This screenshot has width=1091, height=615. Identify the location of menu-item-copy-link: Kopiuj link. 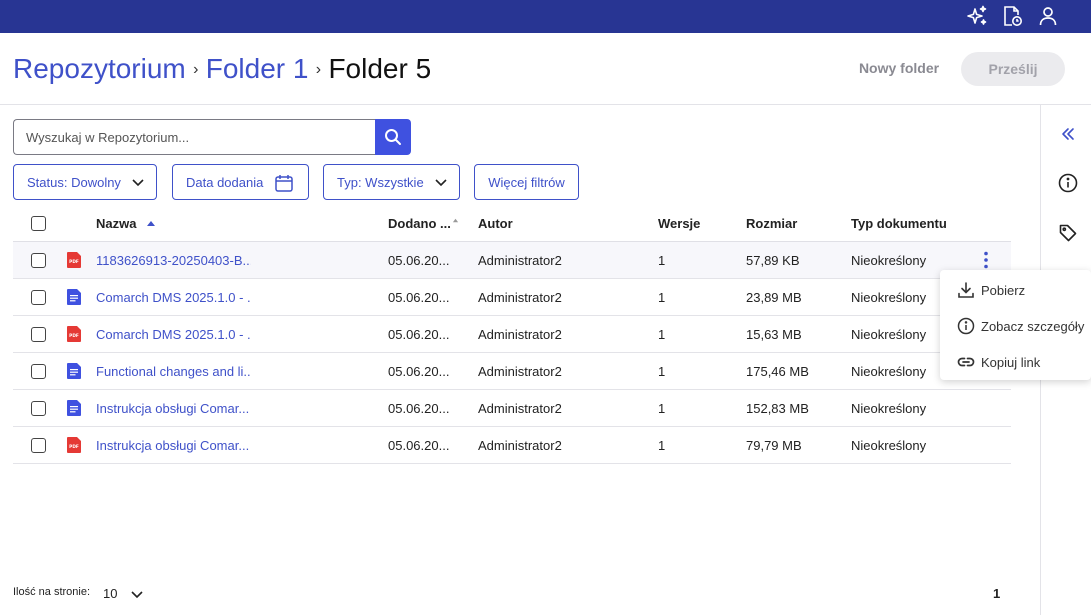
(1015, 362).